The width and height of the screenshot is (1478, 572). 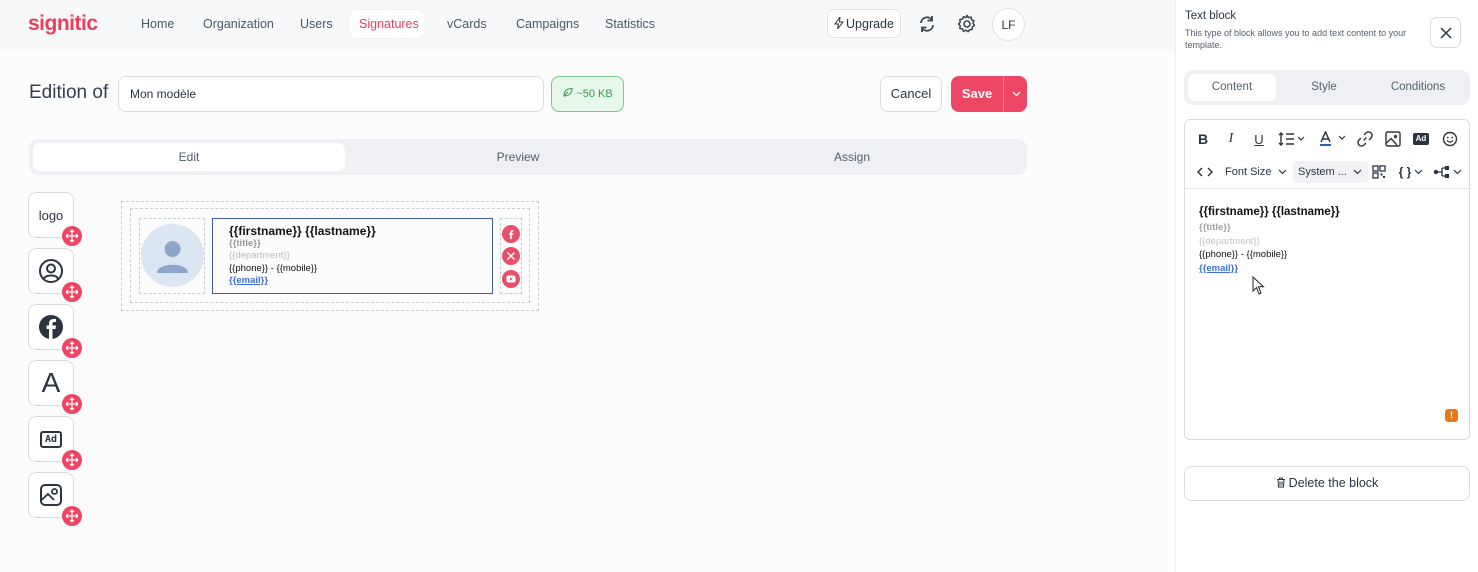 I want to click on code-view-icon, so click(x=1205, y=172).